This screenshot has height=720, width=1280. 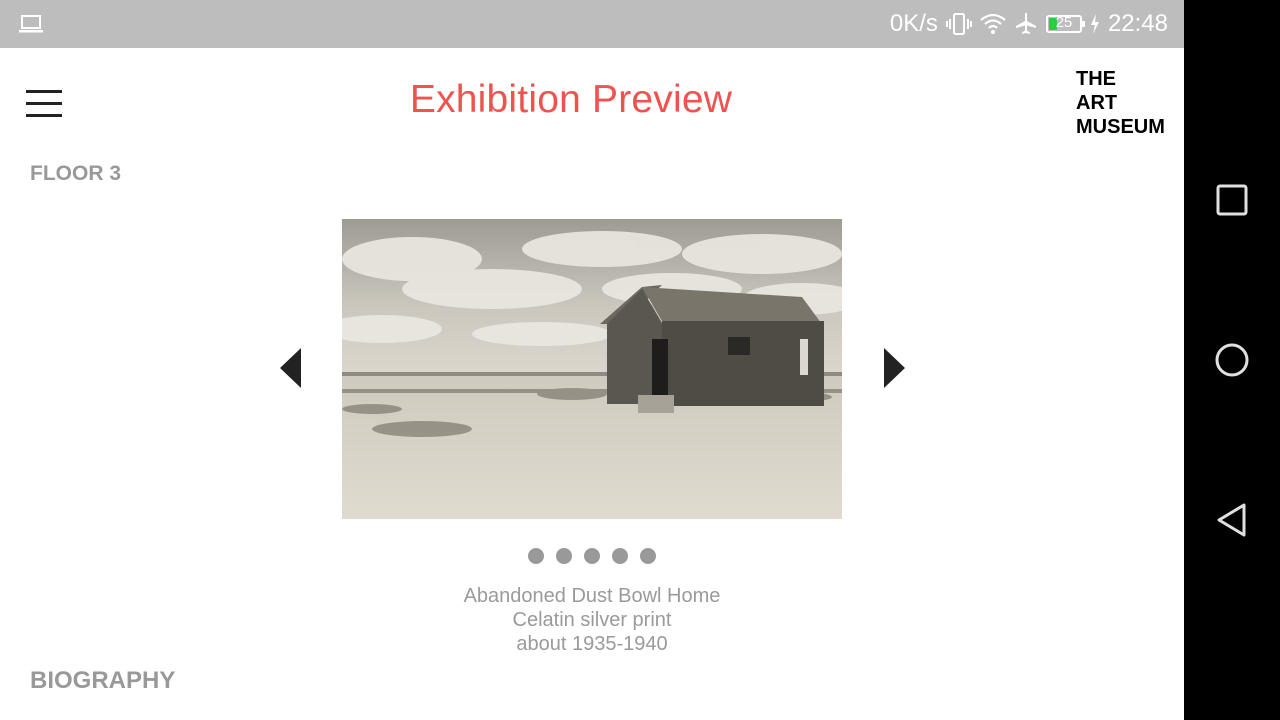 What do you see at coordinates (592, 644) in the screenshot?
I see `artwork-date: about 1935-1940` at bounding box center [592, 644].